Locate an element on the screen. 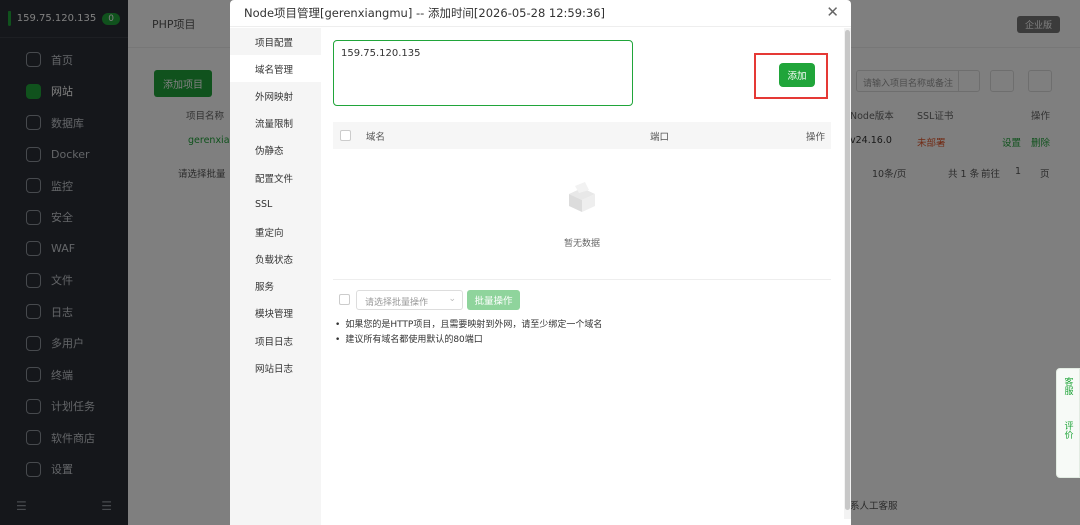 The image size is (1080, 525). dialog-scroll-thumb is located at coordinates (847, 270).